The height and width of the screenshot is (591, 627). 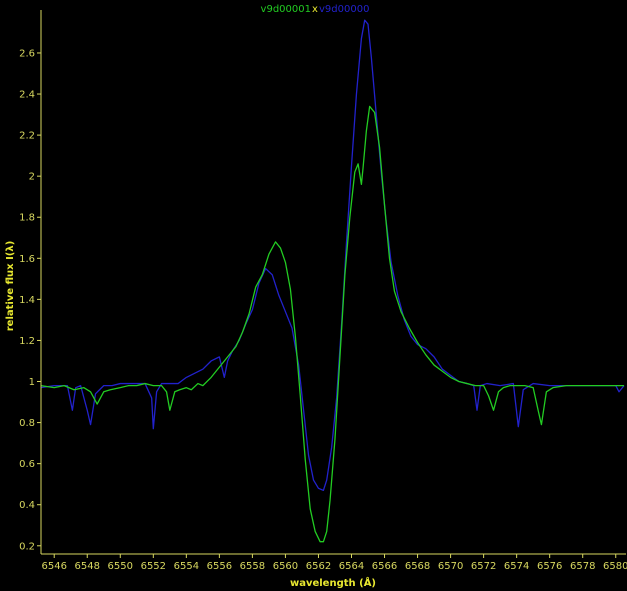 I want to click on y-tick-label: 1.6, so click(x=27, y=259).